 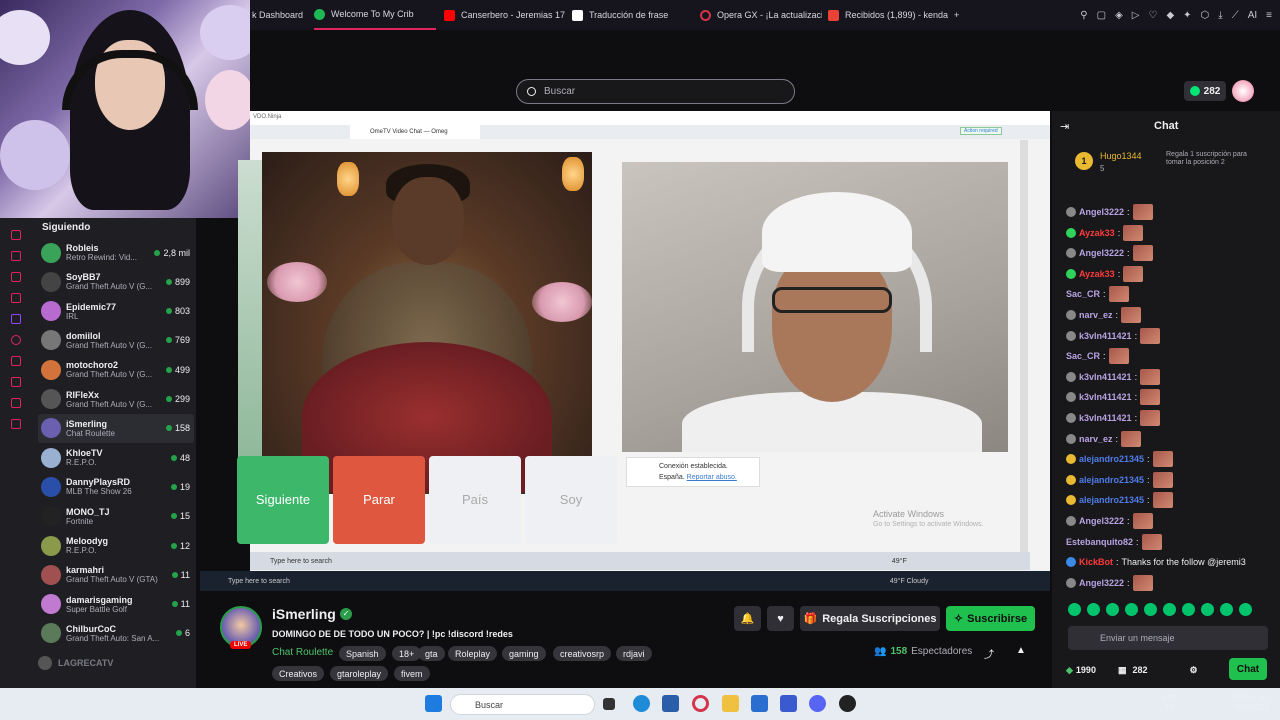 I want to click on edge-icon, so click(x=641, y=703).